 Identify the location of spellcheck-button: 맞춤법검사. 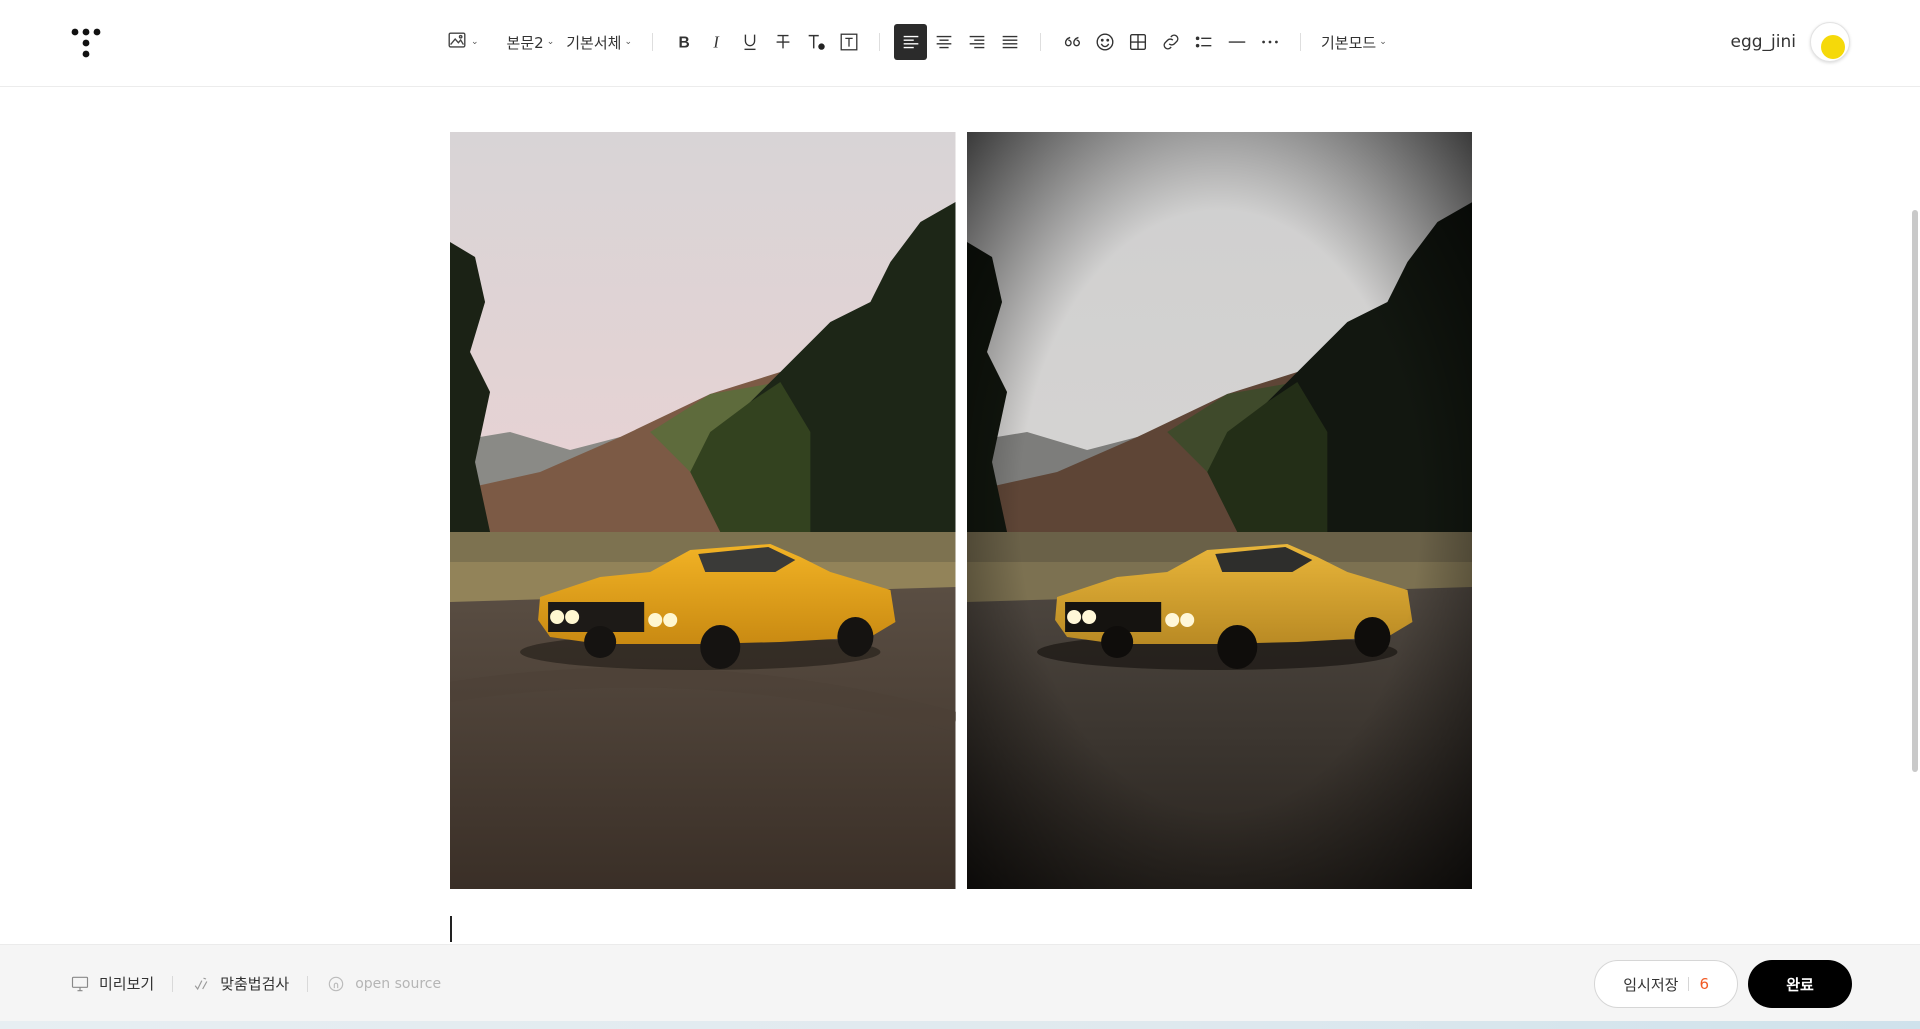
(240, 983).